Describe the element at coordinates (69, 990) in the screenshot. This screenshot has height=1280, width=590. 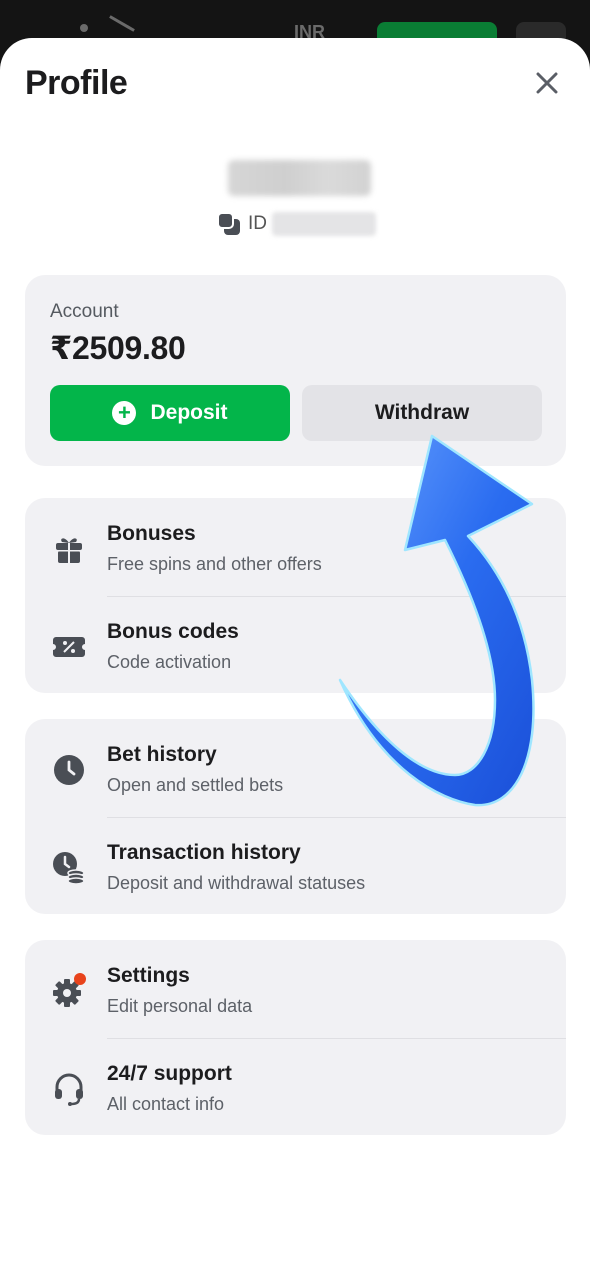
I see `gear-icon` at that location.